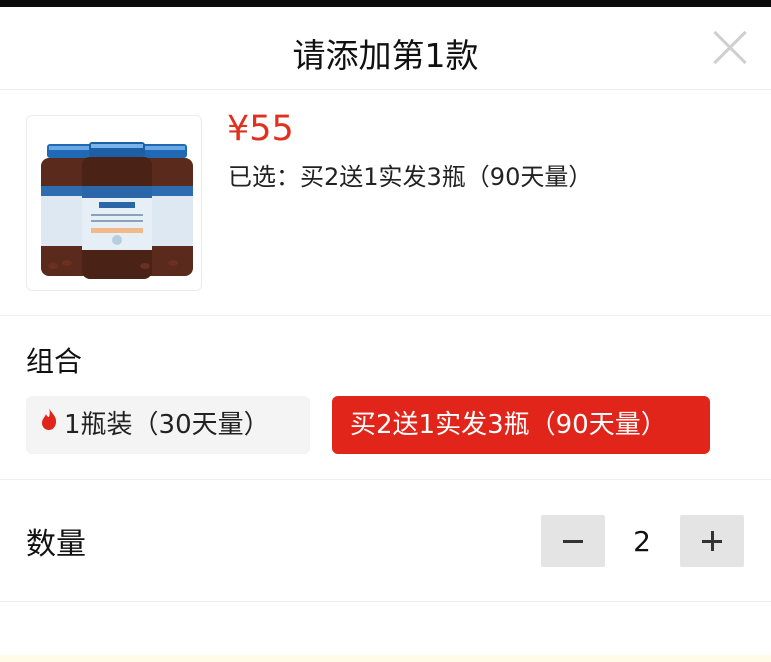 This screenshot has width=771, height=662. Describe the element at coordinates (385, 3) in the screenshot. I see `window-top-bar` at that location.